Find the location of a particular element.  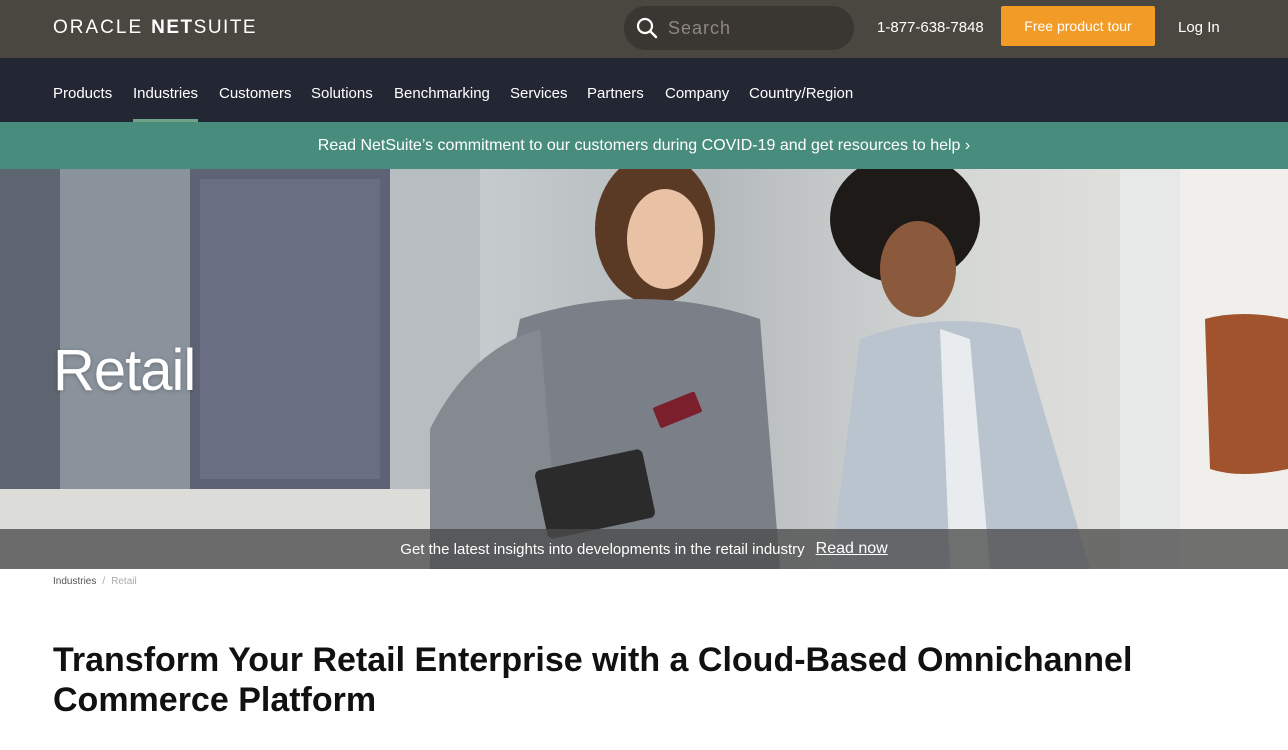

logo-suite-text: SUITE is located at coordinates (225, 27).